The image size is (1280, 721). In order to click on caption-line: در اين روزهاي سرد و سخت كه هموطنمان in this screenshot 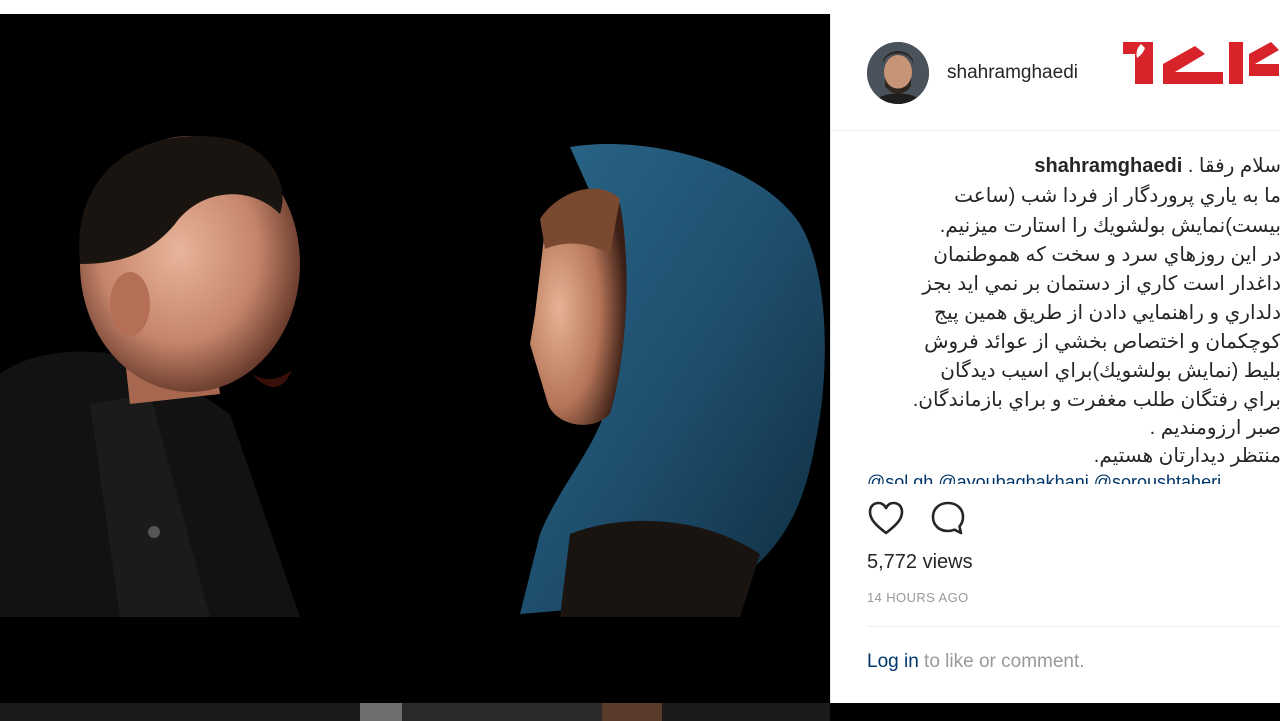, I will do `click(1106, 255)`.